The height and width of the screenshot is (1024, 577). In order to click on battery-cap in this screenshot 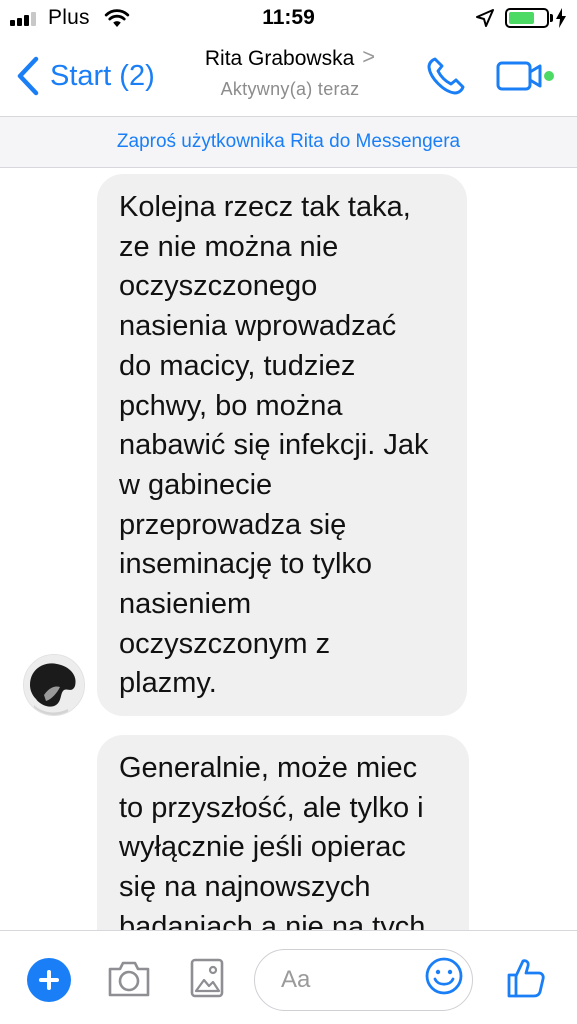, I will do `click(551, 18)`.